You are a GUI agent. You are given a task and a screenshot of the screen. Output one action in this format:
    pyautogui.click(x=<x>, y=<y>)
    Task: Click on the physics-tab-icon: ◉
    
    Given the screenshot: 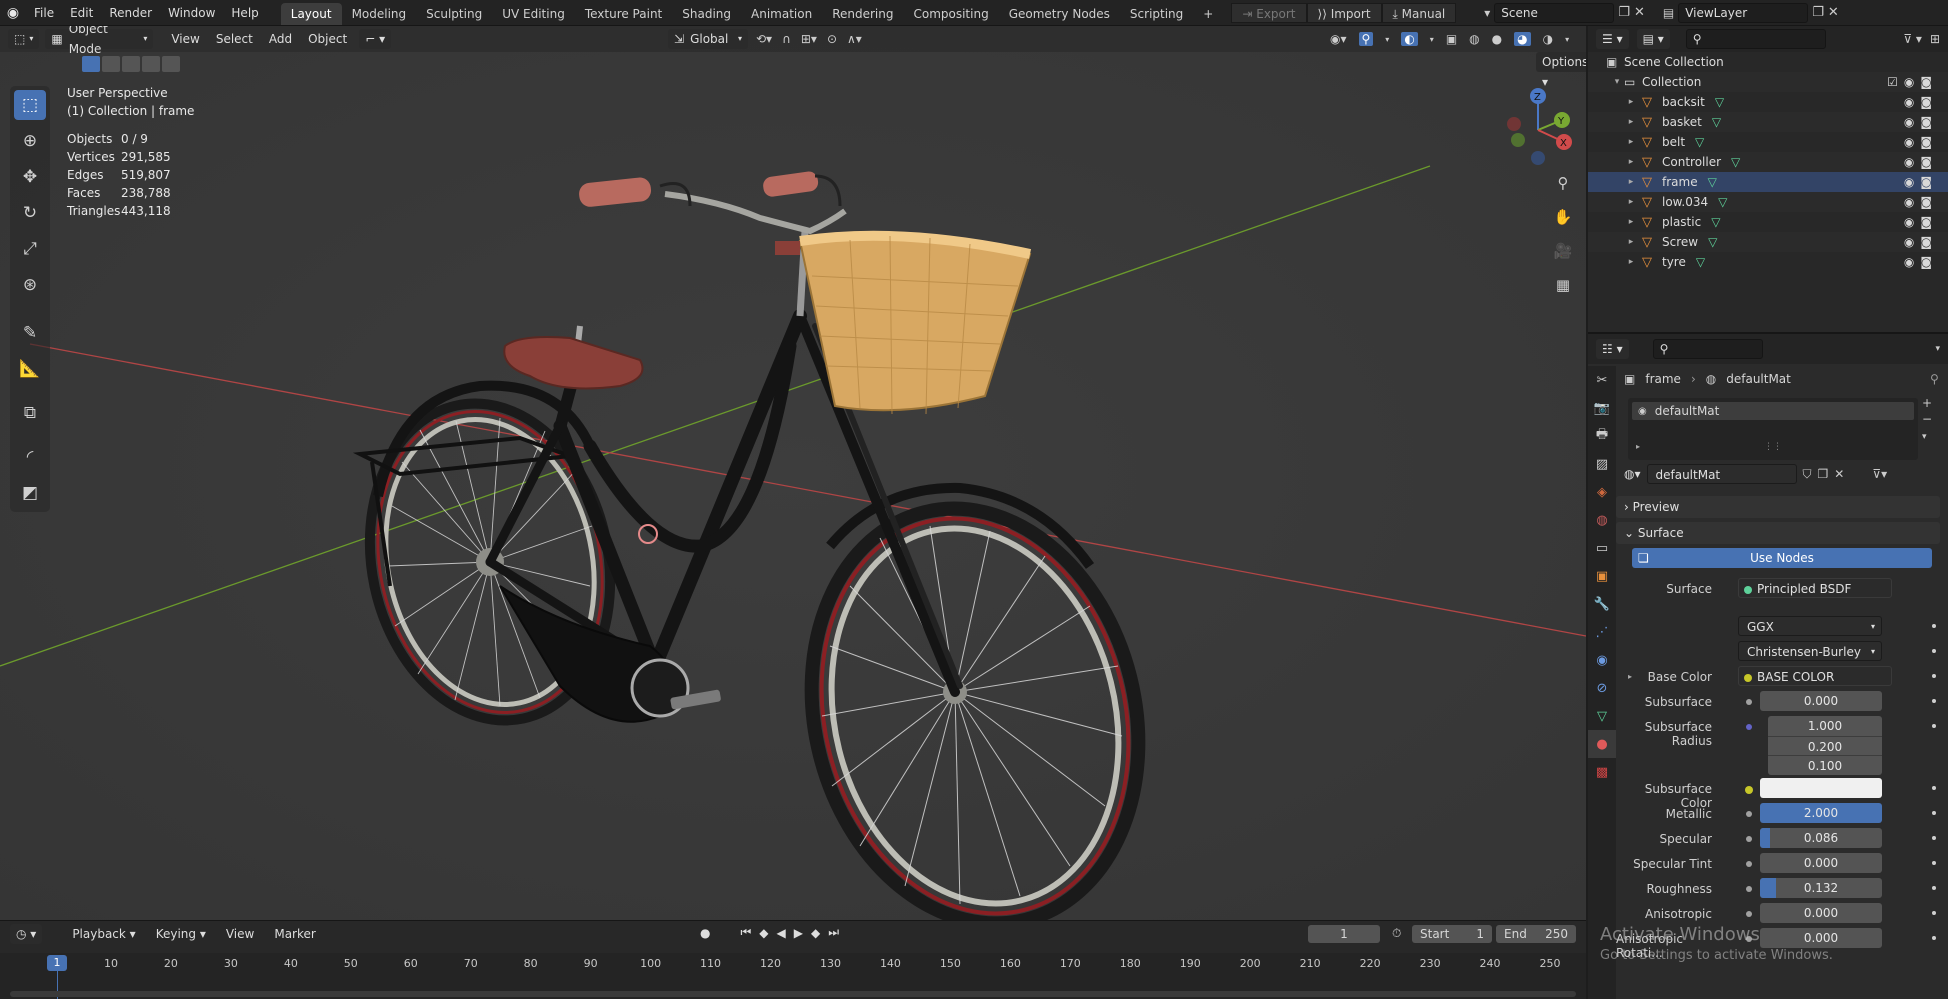 What is the action you would take?
    pyautogui.click(x=1602, y=660)
    